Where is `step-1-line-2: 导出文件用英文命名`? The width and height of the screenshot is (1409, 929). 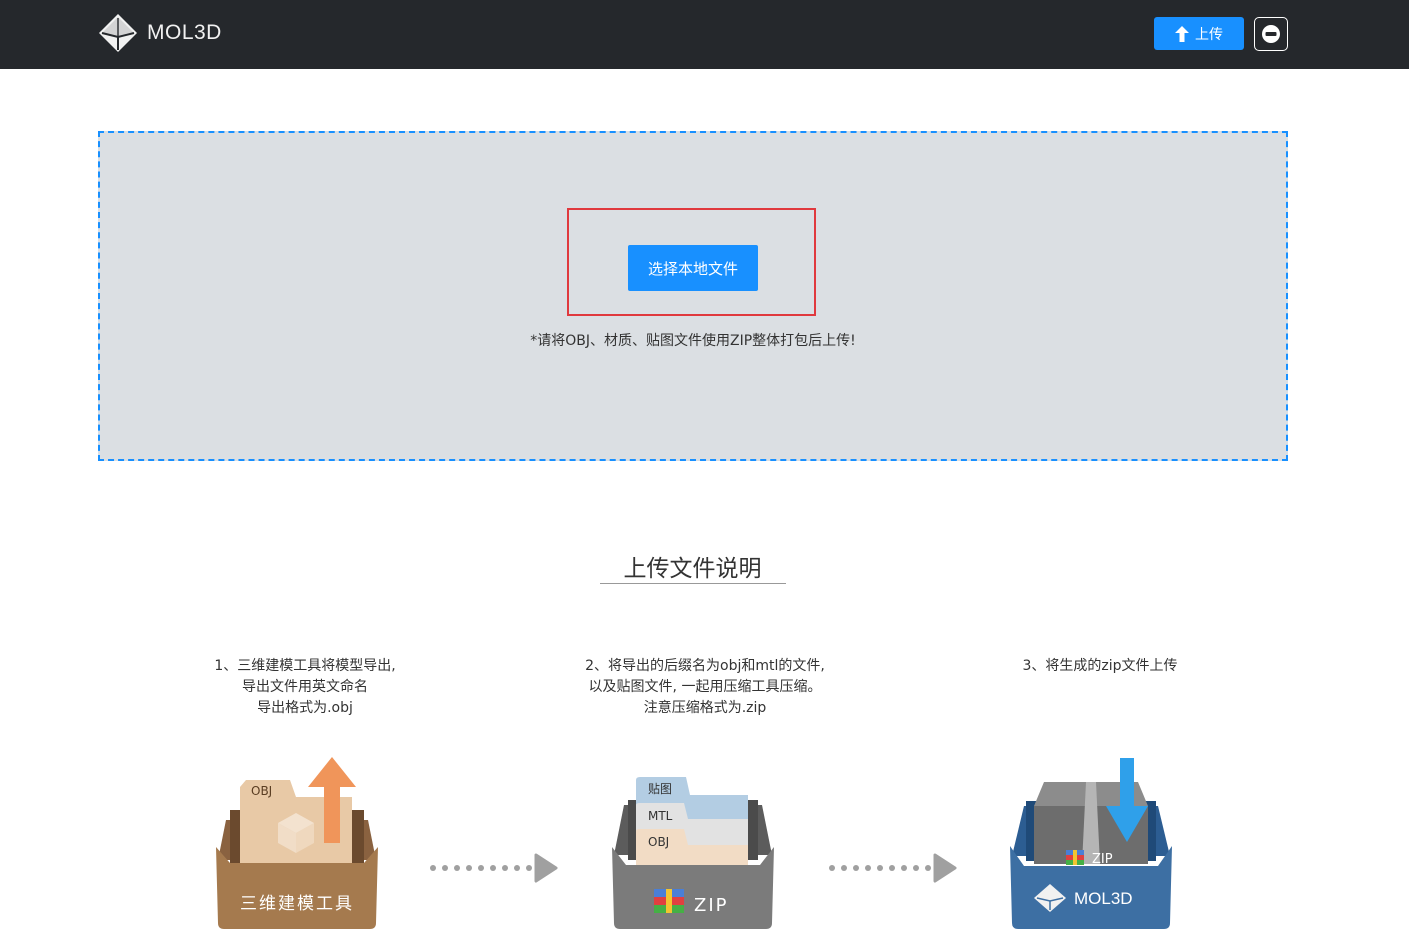 step-1-line-2: 导出文件用英文命名 is located at coordinates (305, 687).